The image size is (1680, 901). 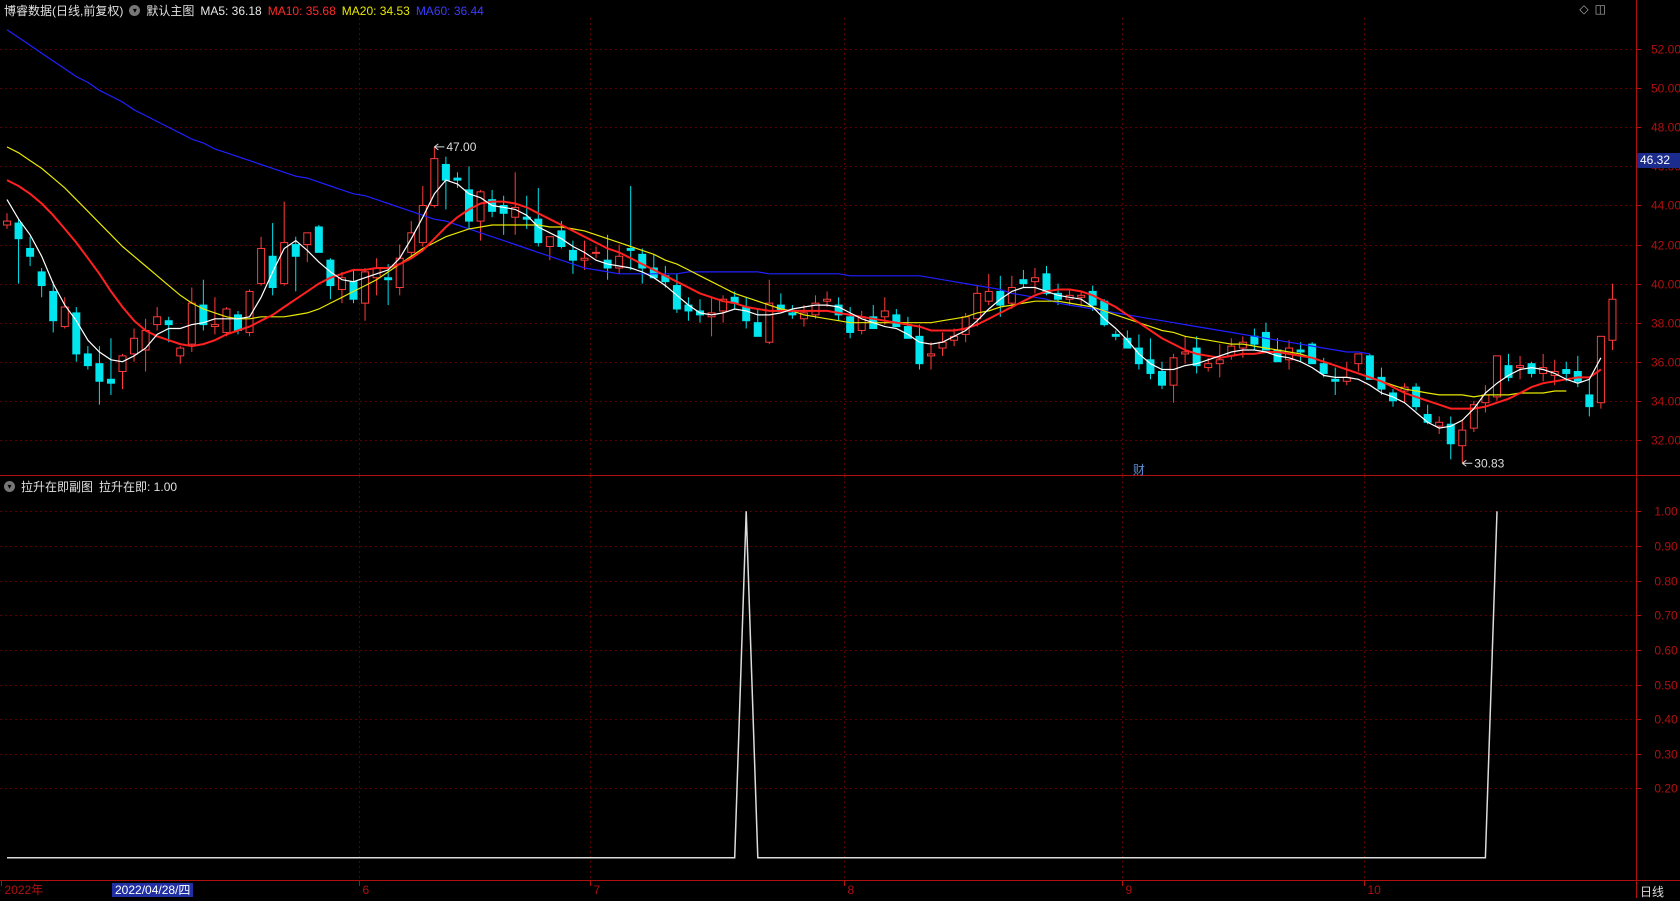 What do you see at coordinates (1665, 246) in the screenshot?
I see `main-y-tick-label: 42.00` at bounding box center [1665, 246].